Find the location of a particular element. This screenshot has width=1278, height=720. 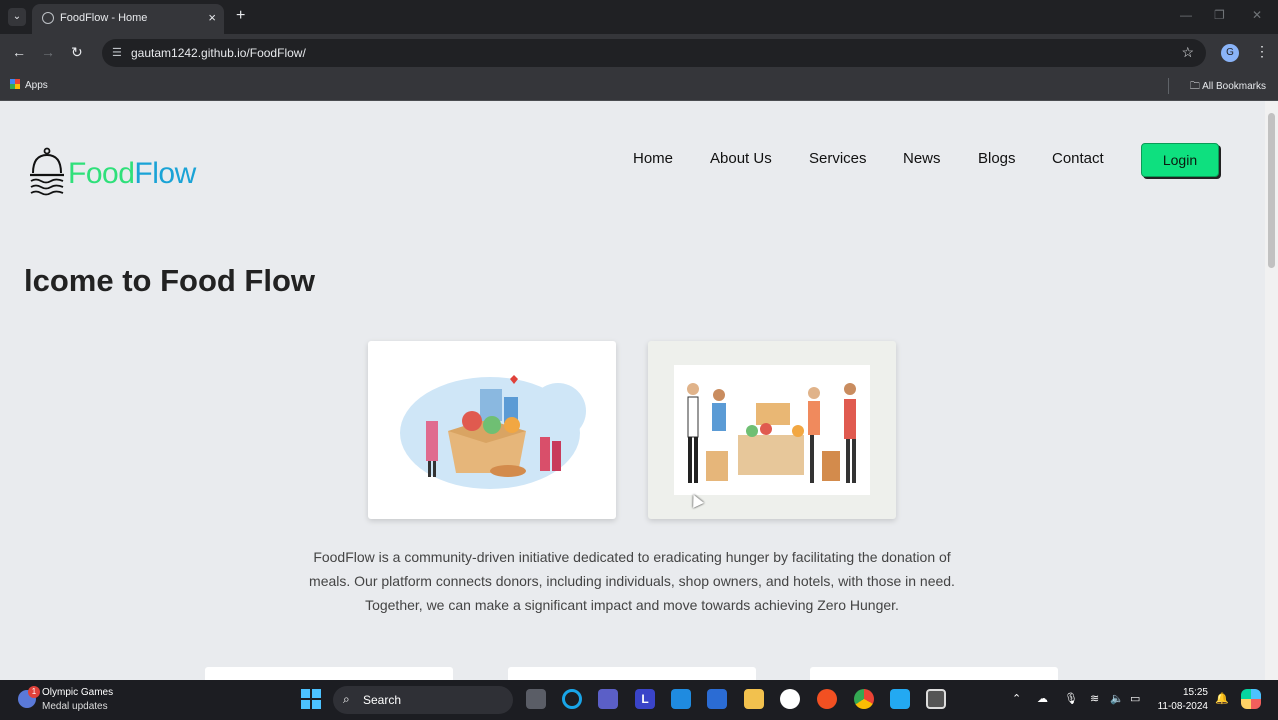

app-green-icon is located at coordinates (790, 699).